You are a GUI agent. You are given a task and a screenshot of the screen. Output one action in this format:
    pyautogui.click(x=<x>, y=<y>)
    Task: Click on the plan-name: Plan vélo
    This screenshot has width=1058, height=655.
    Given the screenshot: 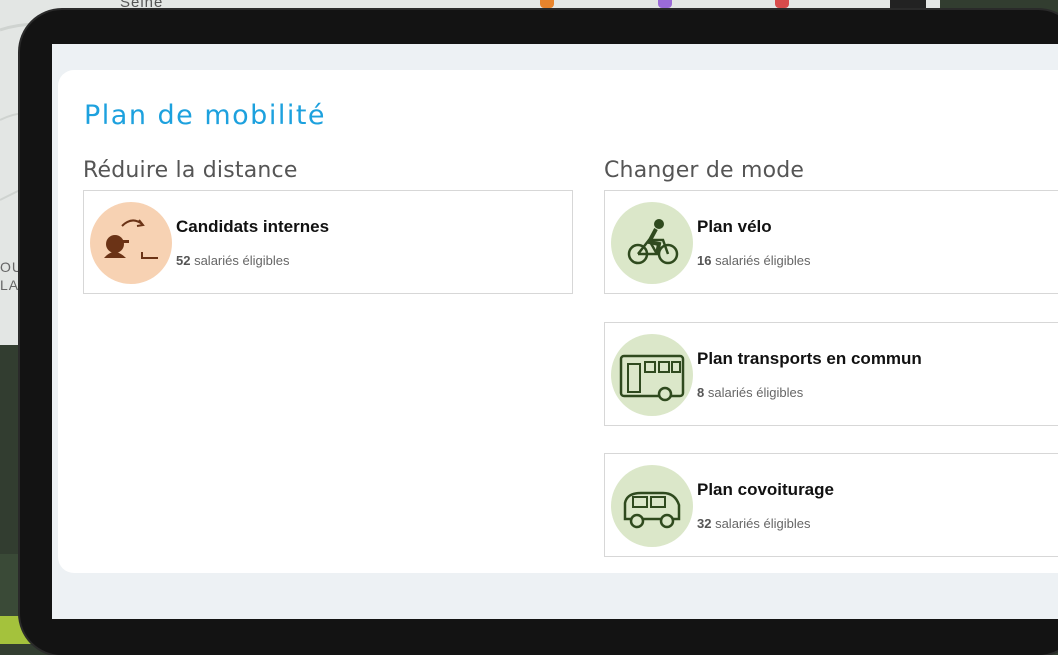 What is the action you would take?
    pyautogui.click(x=734, y=226)
    